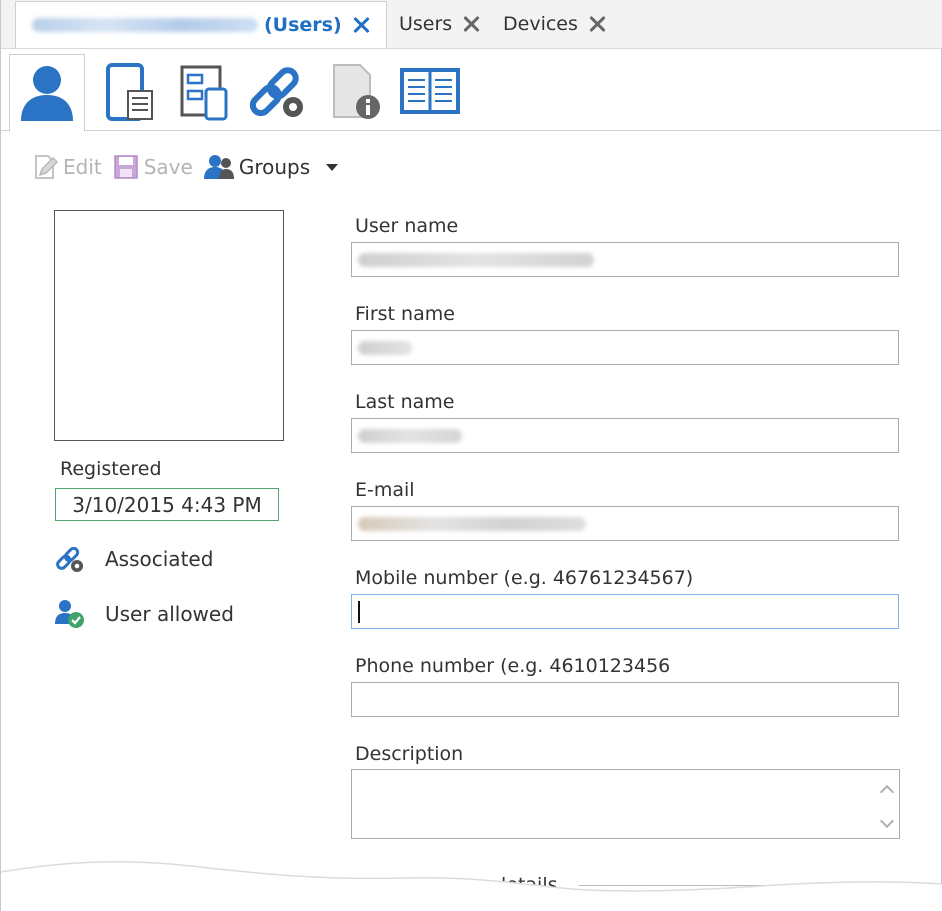 Image resolution: width=942 pixels, height=911 pixels. I want to click on document-info-icon, so click(356, 91).